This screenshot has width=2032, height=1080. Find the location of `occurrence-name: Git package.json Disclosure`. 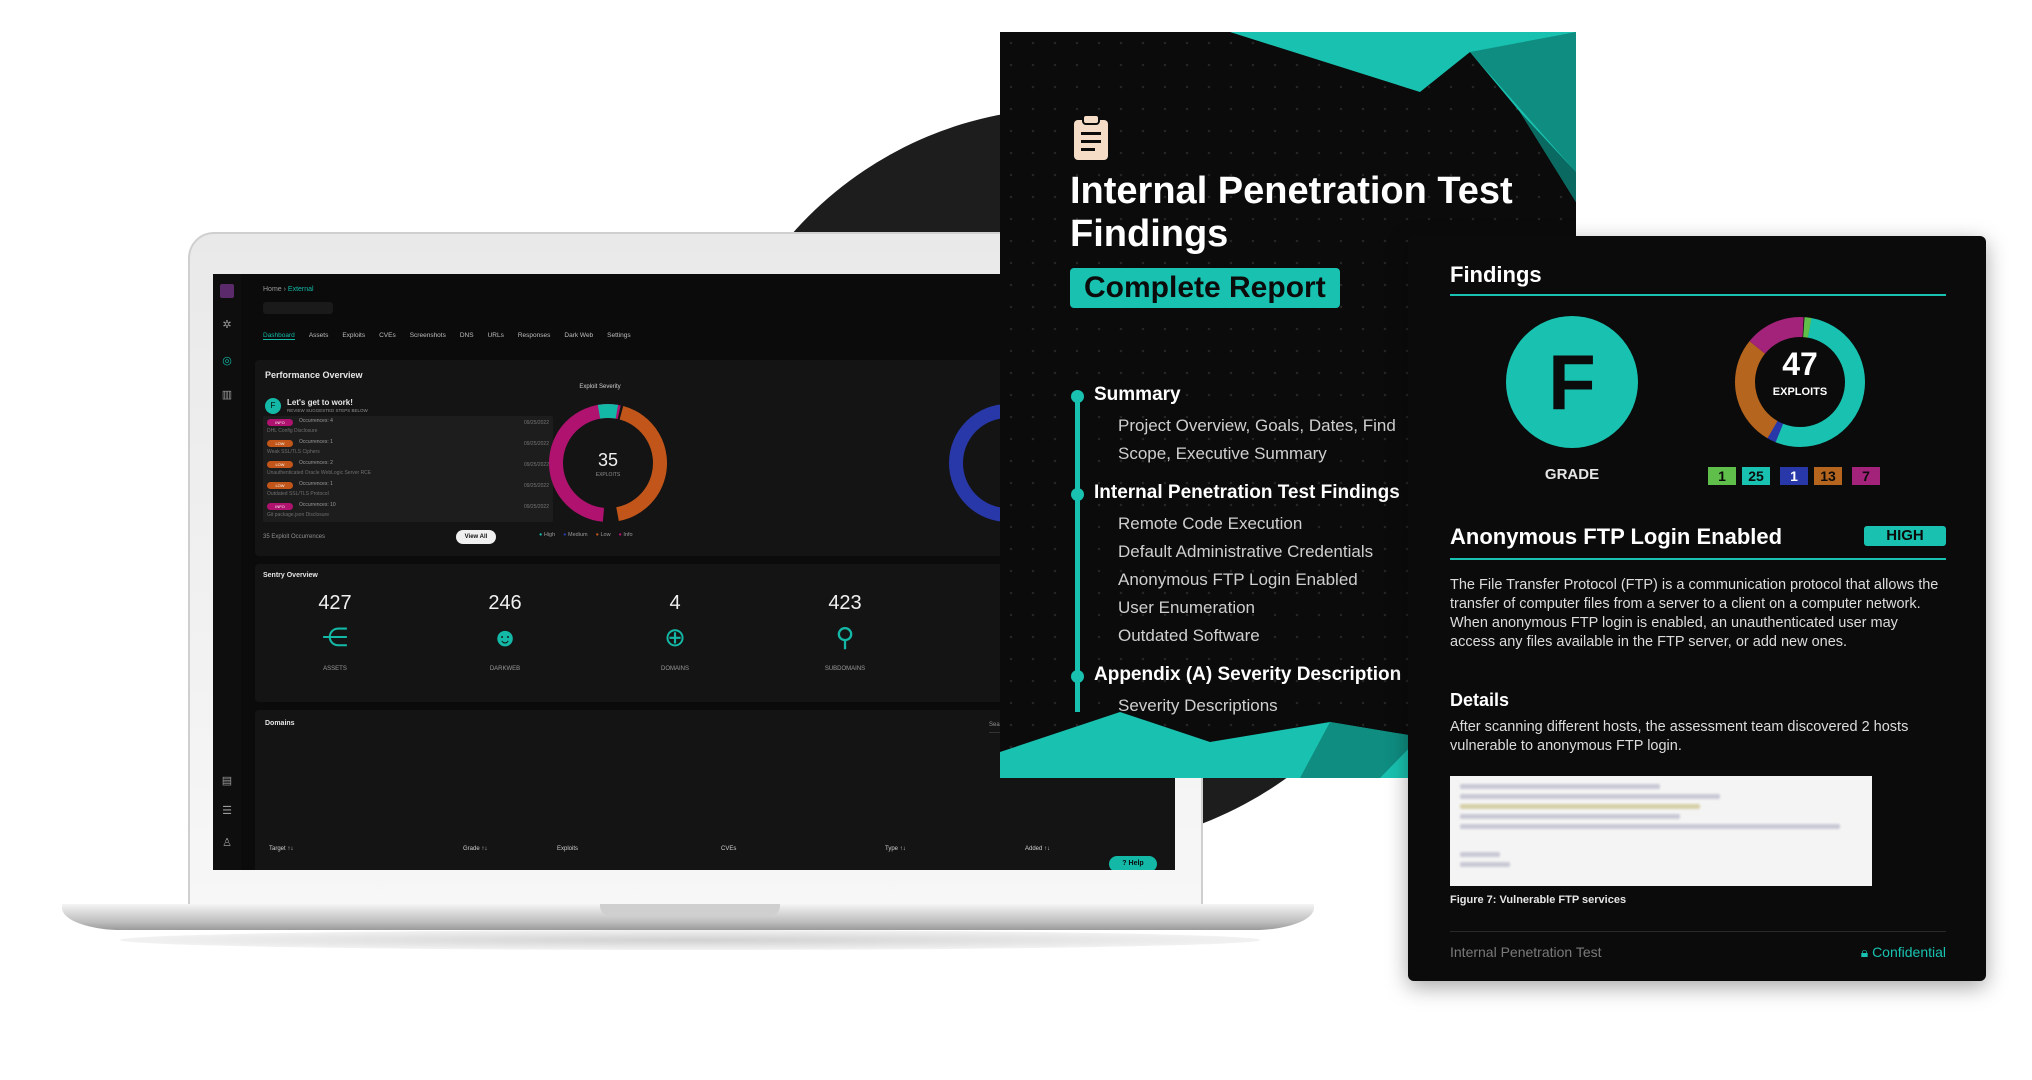

occurrence-name: Git package.json Disclosure is located at coordinates (298, 515).